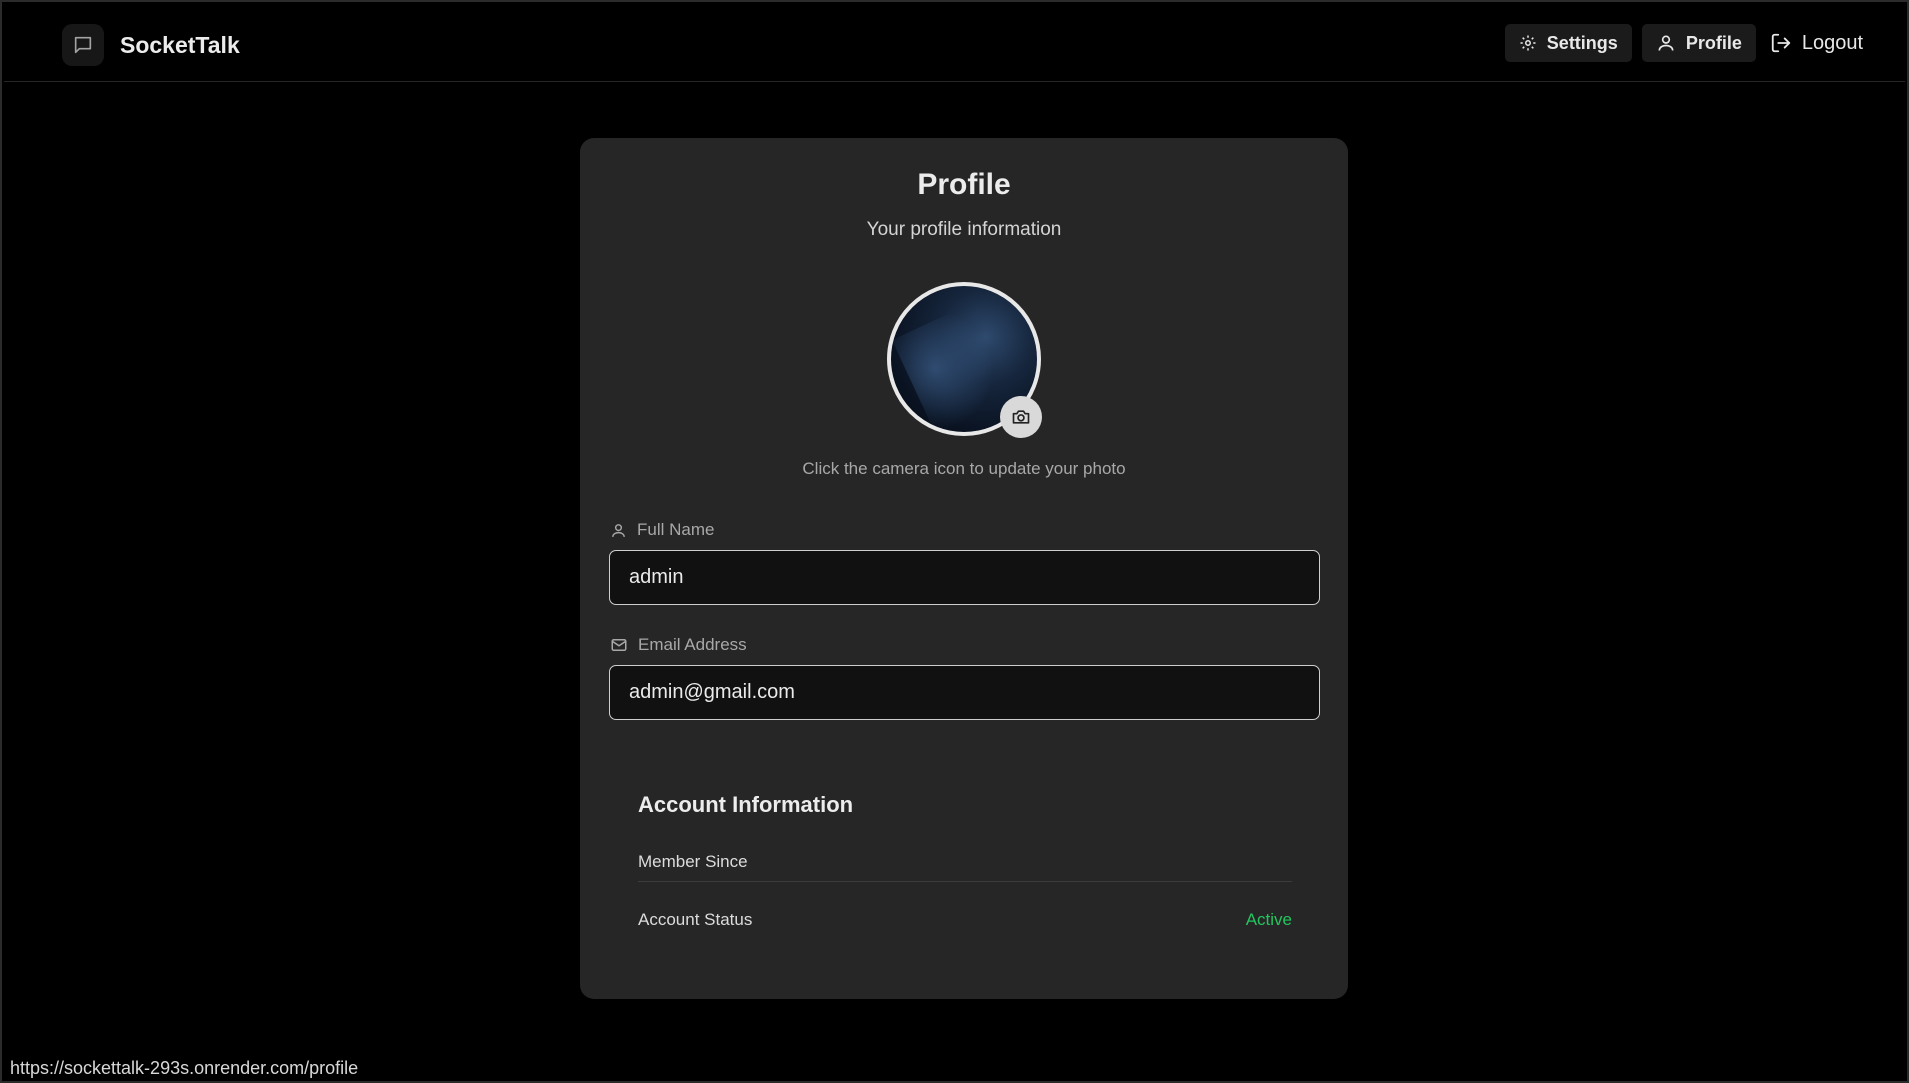 This screenshot has width=1909, height=1083. Describe the element at coordinates (619, 645) in the screenshot. I see `mail-icon` at that location.